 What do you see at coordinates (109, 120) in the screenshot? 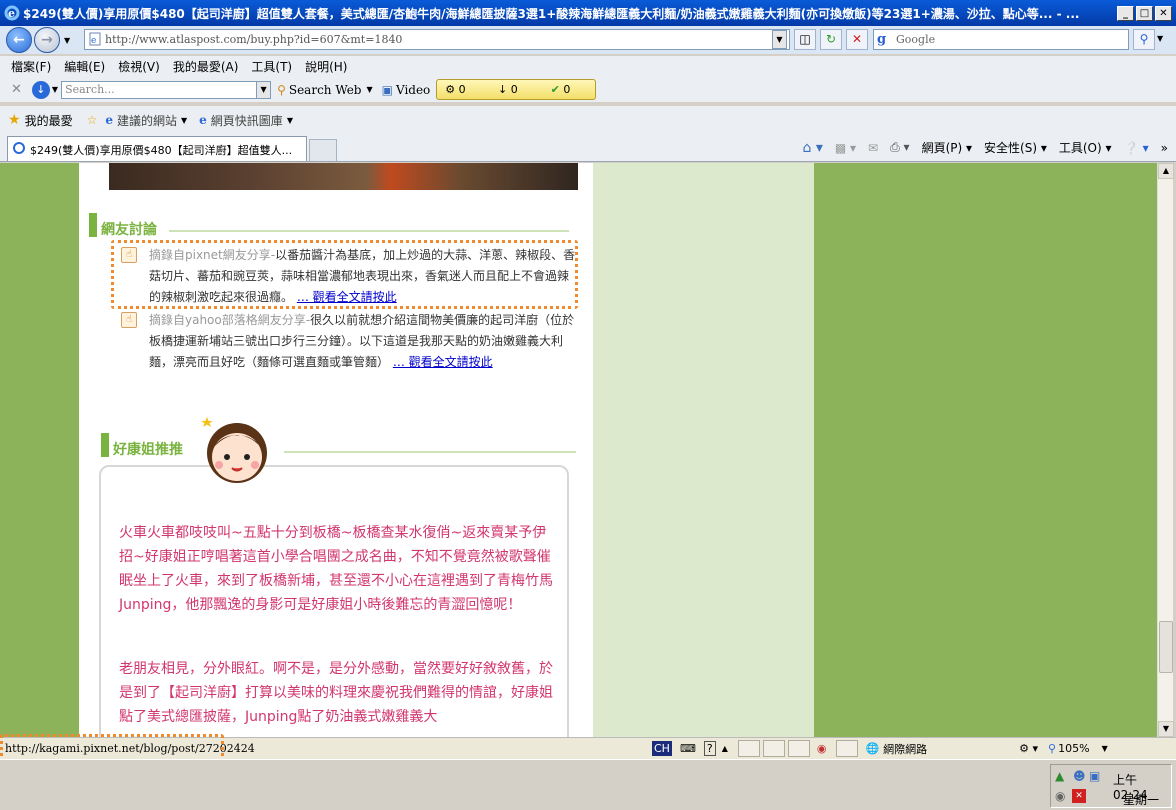
I see `suggested-sites-icon: e` at bounding box center [109, 120].